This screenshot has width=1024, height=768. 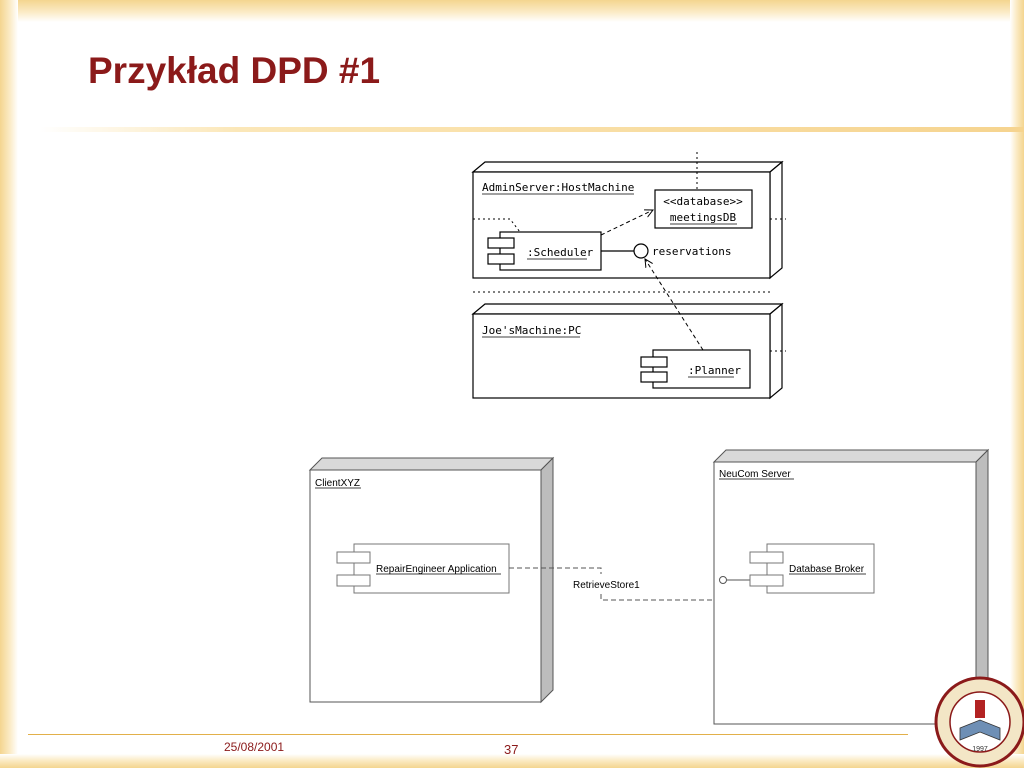 What do you see at coordinates (703, 209) in the screenshot?
I see `database-meetings: <<database>> meetingsDB` at bounding box center [703, 209].